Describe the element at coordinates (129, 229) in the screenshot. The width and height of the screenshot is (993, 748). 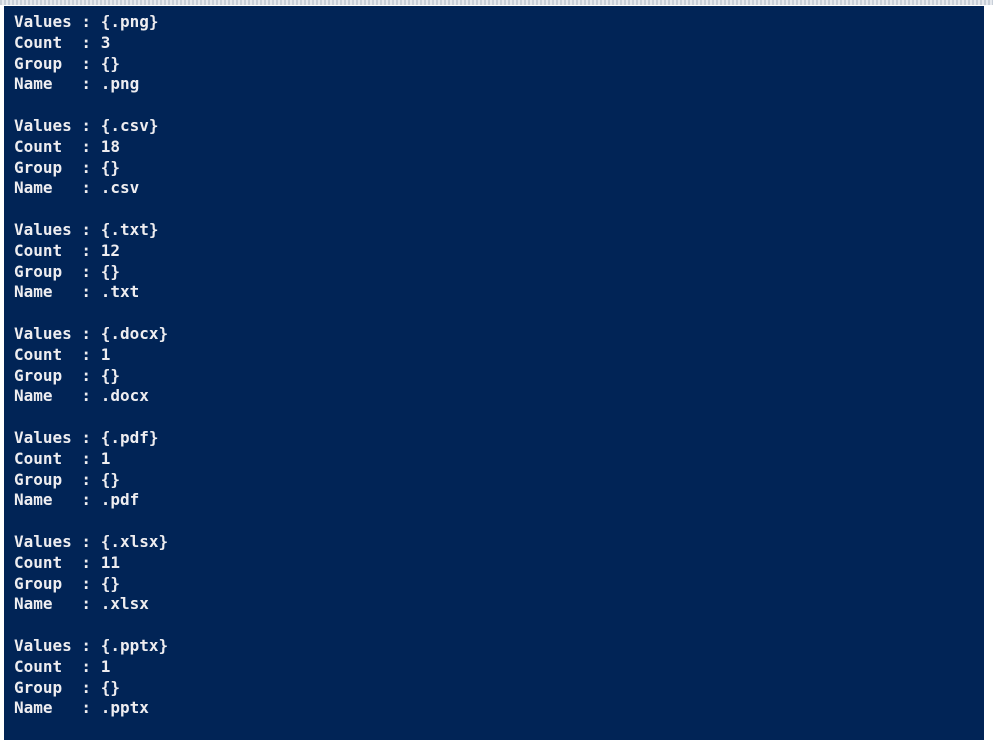
I see `property-value: {.txt}` at that location.